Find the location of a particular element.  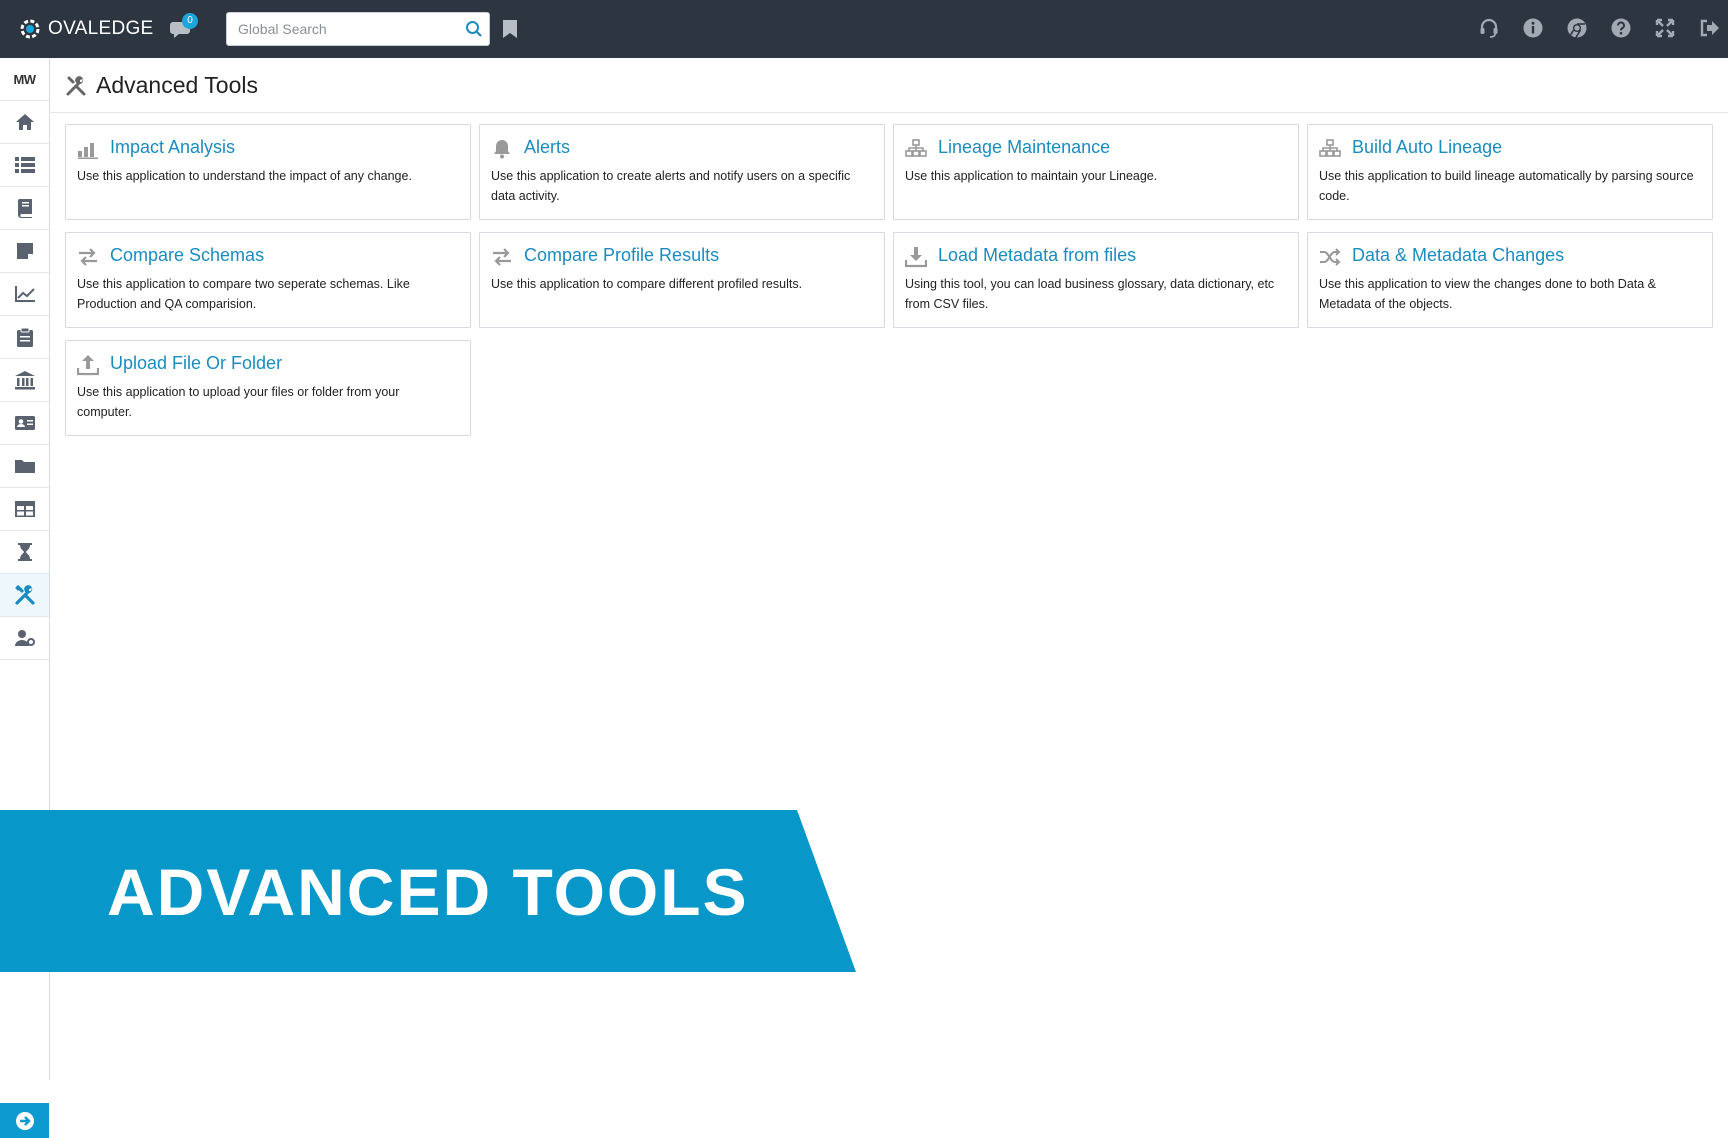

sidebar-expand-button is located at coordinates (24, 1120).